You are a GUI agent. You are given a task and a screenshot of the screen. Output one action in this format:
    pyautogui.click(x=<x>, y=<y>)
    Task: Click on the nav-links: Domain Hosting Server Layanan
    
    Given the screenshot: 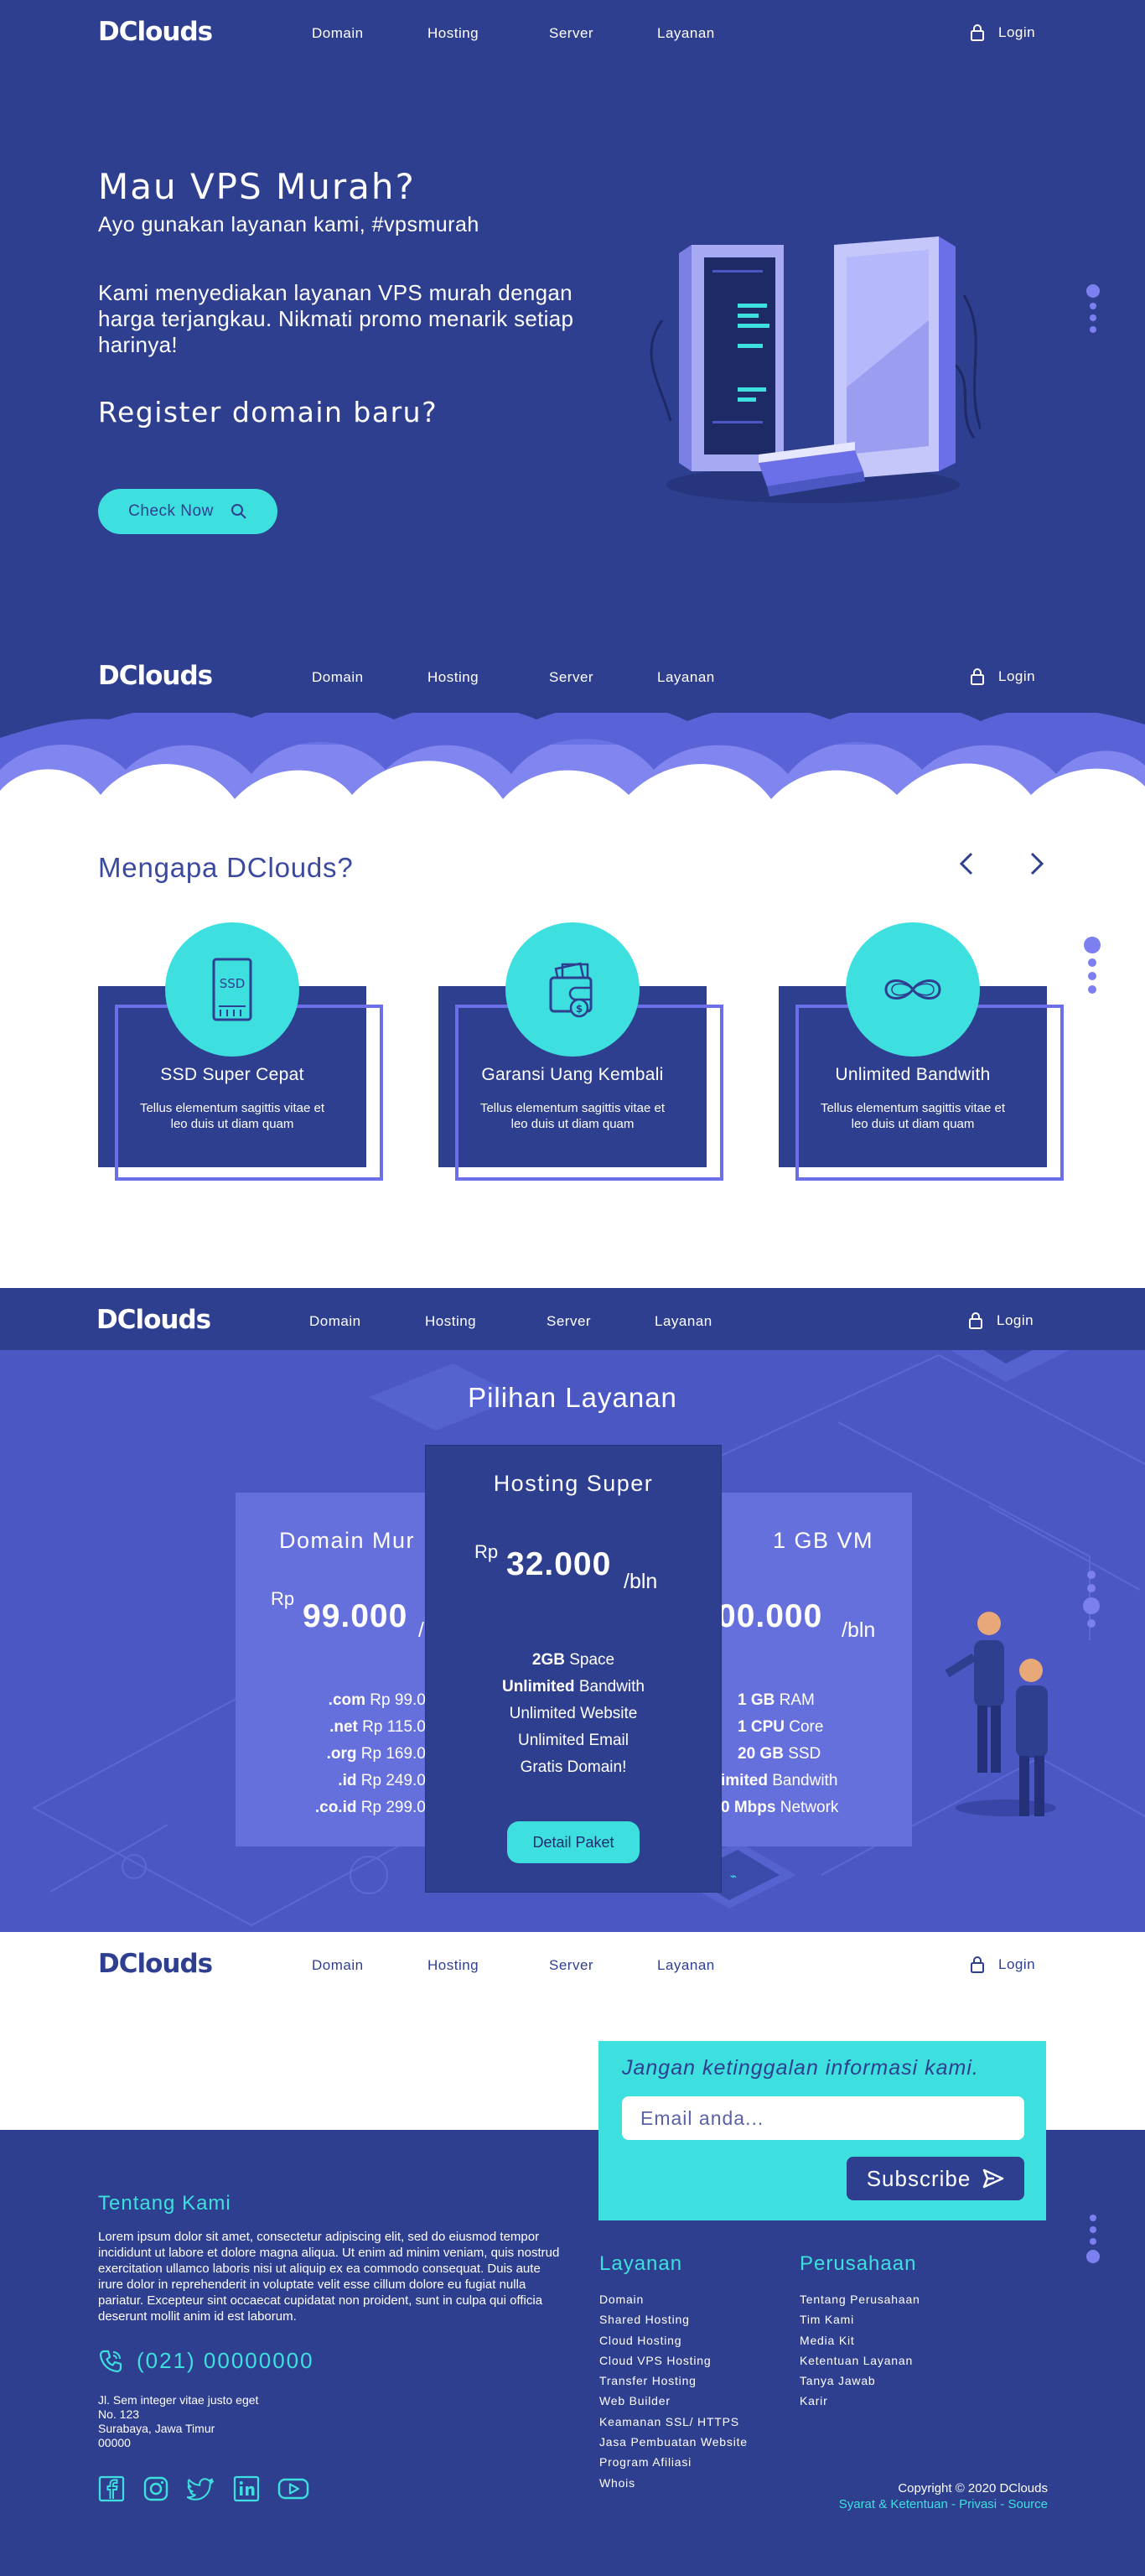 What is the action you would take?
    pyautogui.click(x=513, y=677)
    